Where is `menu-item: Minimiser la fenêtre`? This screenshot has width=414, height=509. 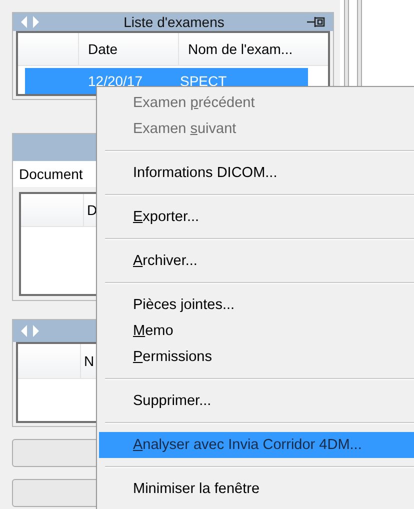 menu-item: Minimiser la fenêtre is located at coordinates (256, 489).